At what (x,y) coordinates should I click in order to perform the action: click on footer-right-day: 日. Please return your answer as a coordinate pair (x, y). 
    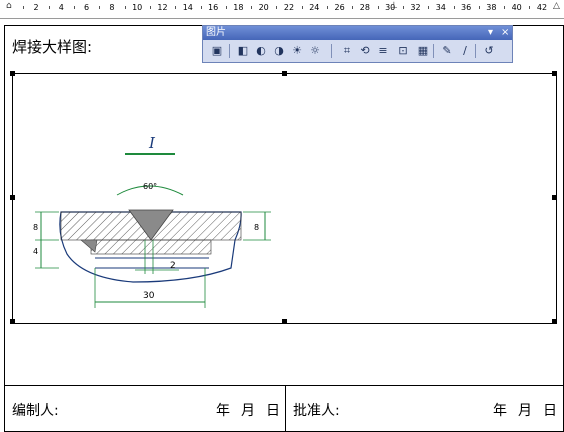
    Looking at the image, I should click on (550, 411).